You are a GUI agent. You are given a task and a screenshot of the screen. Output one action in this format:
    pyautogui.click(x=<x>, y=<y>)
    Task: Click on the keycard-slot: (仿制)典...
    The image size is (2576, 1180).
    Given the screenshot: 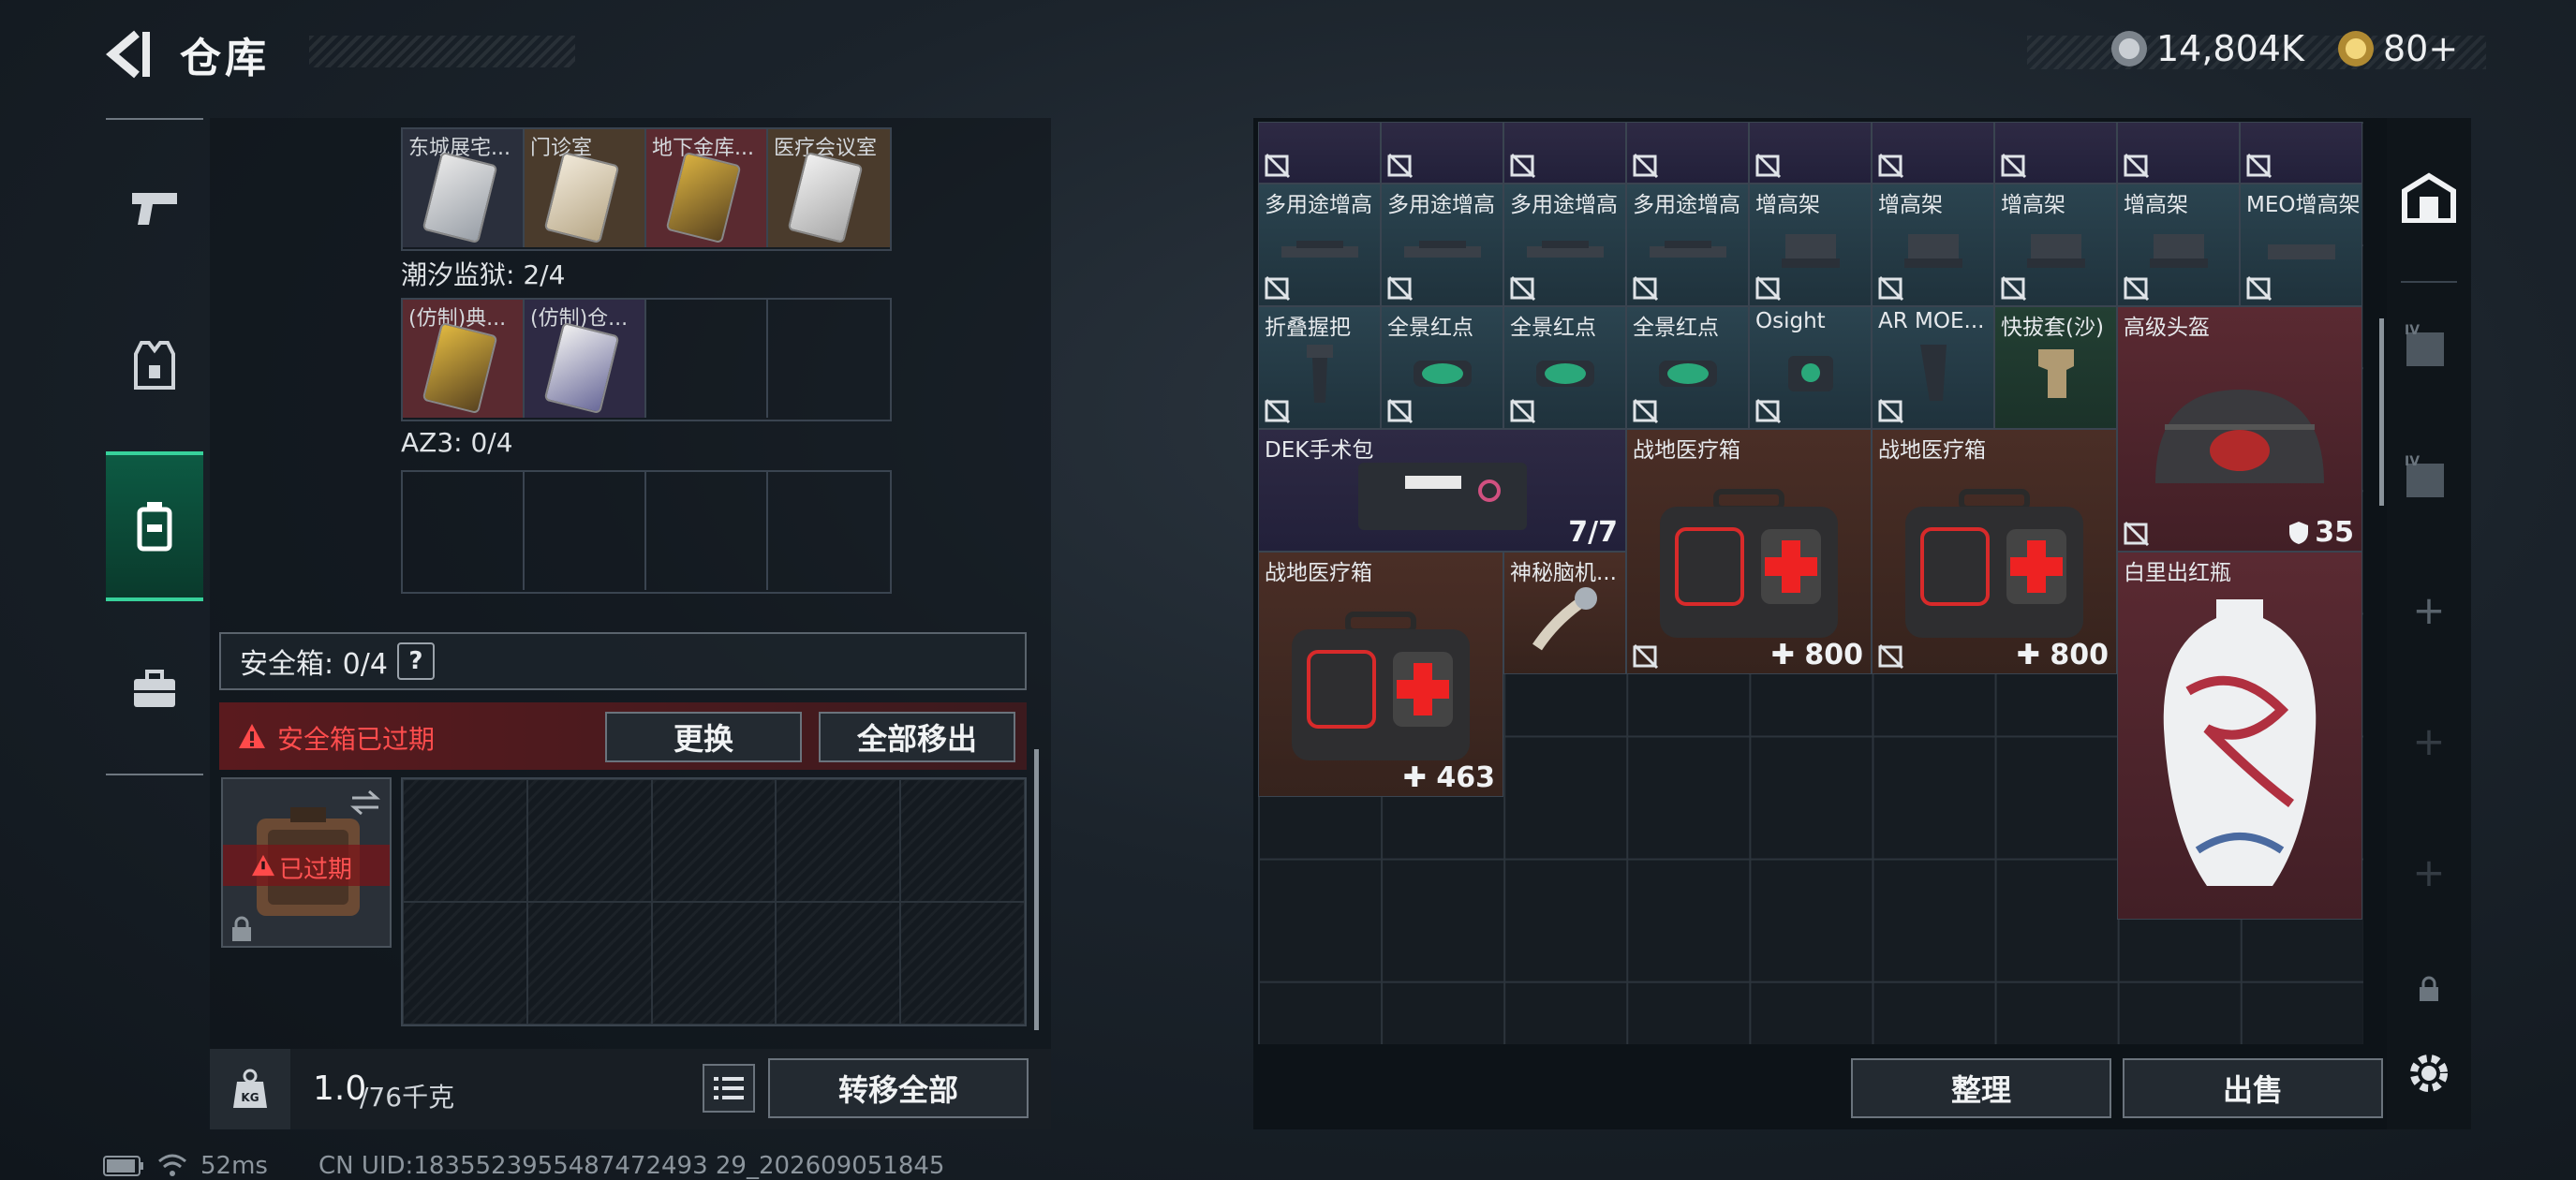 What is the action you would take?
    pyautogui.click(x=464, y=359)
    